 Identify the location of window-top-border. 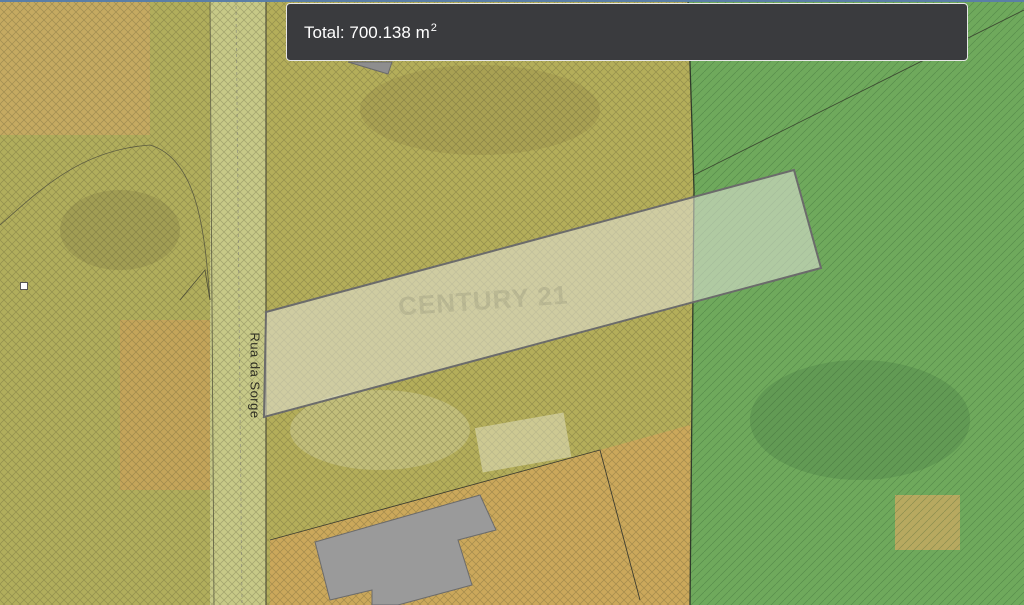
(512, 1).